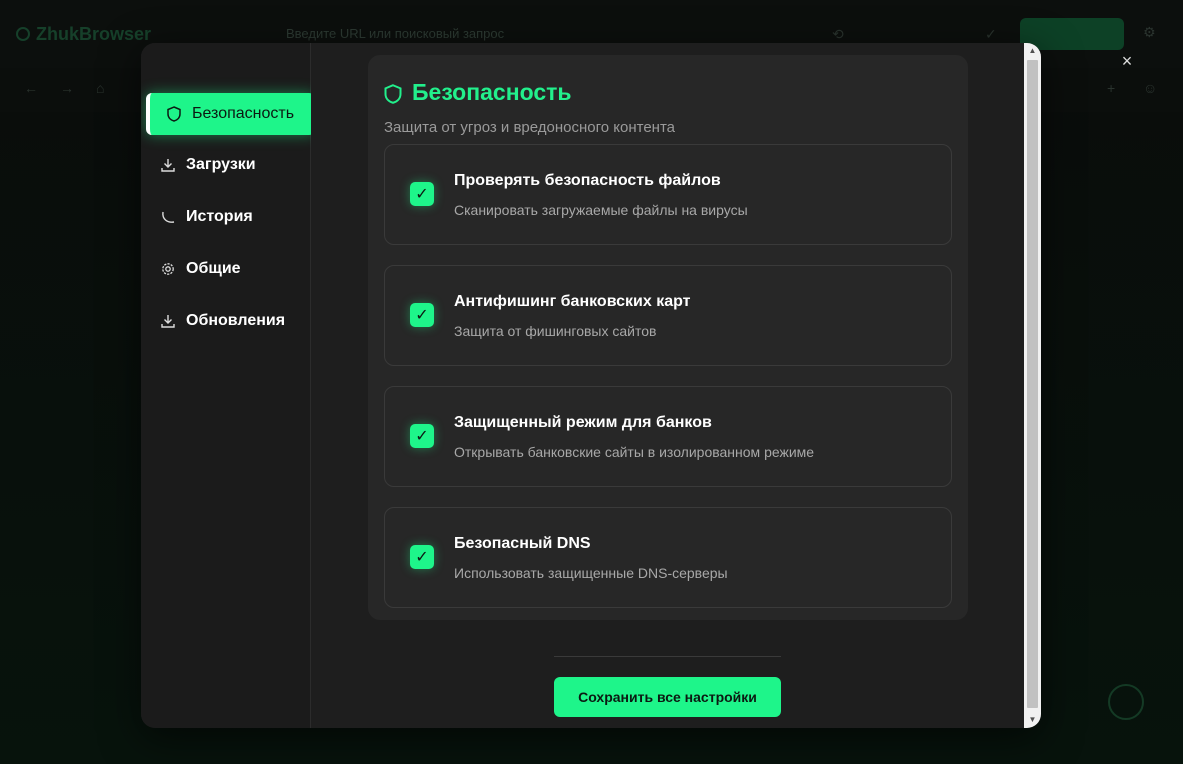  What do you see at coordinates (1126, 702) in the screenshot?
I see `background-fab` at bounding box center [1126, 702].